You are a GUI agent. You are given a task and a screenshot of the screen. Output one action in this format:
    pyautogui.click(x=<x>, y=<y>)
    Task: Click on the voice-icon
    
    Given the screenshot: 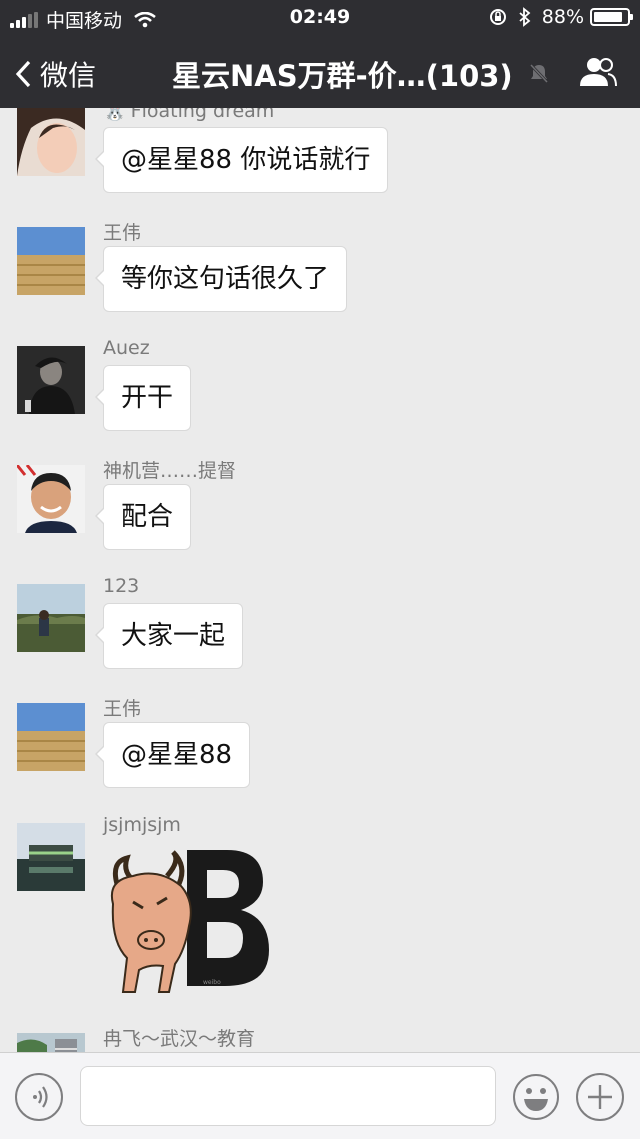 What is the action you would take?
    pyautogui.click(x=40, y=1097)
    